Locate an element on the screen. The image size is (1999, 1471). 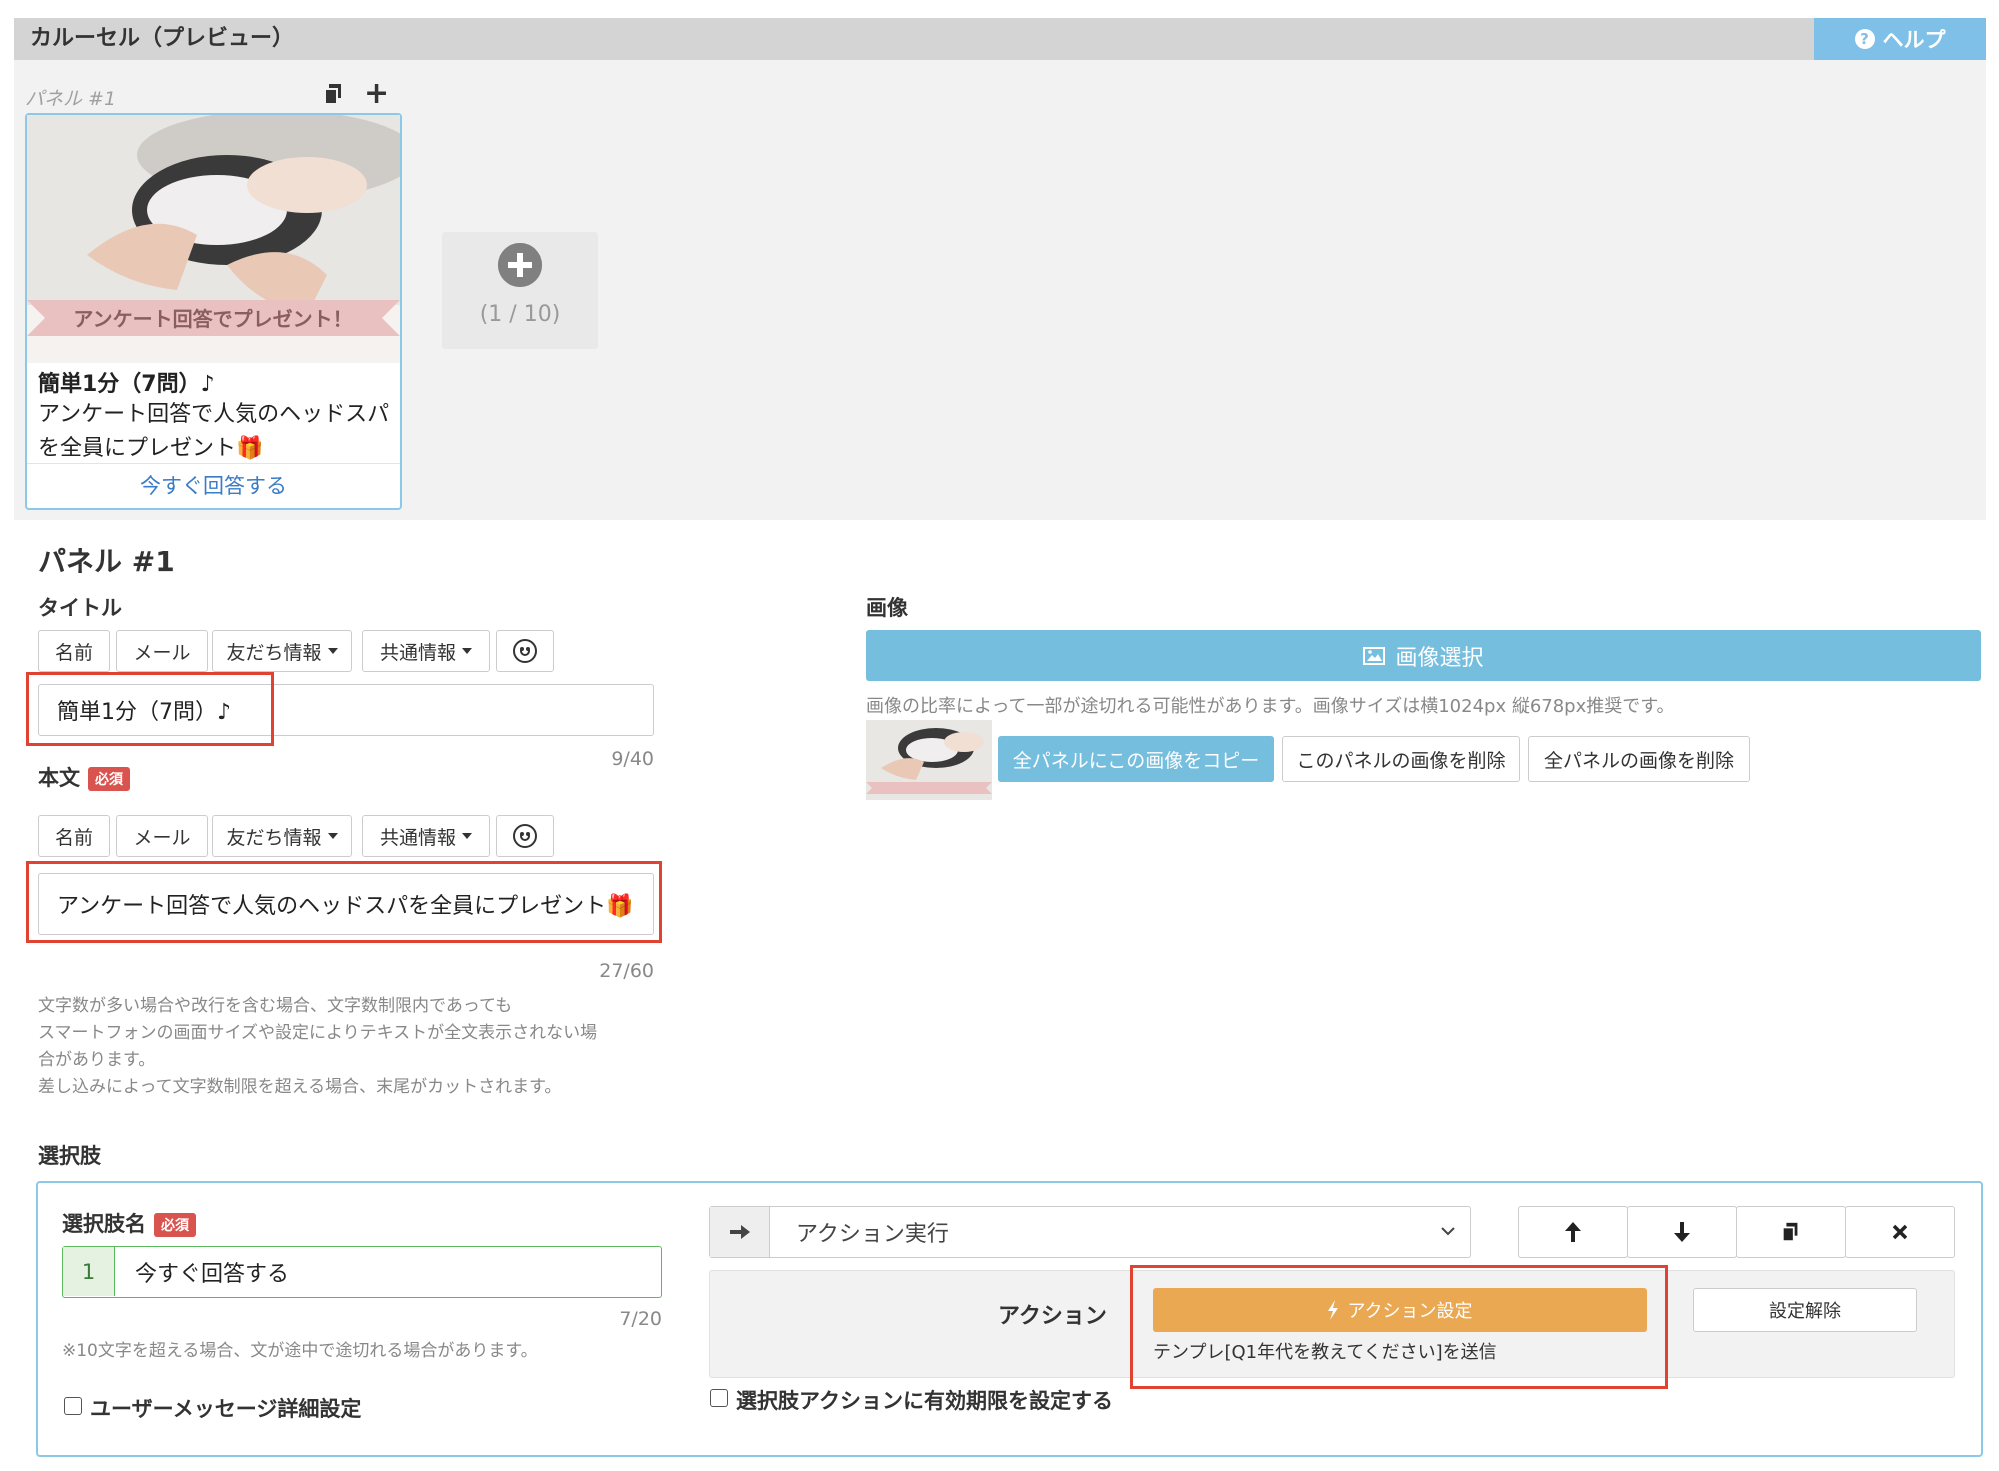
copy-image-to-all-label: 全パネルにこの画像をコピー is located at coordinates (1136, 760).